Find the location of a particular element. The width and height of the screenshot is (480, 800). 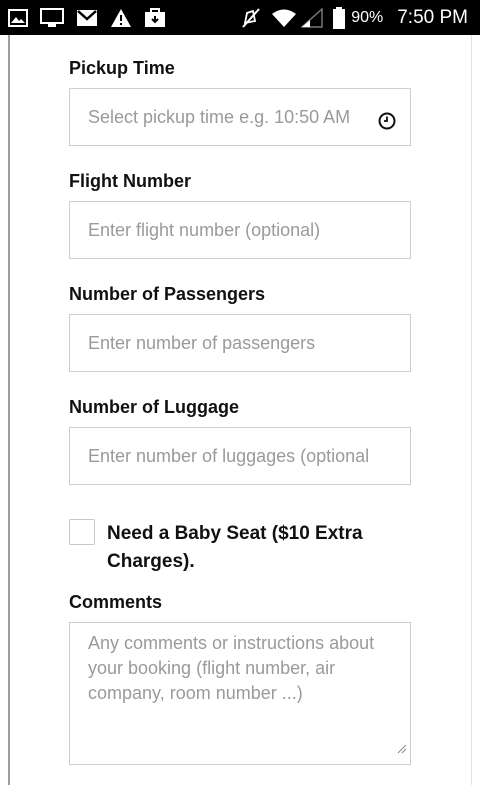

luggage-input: Enter number of luggages (optional is located at coordinates (240, 456).